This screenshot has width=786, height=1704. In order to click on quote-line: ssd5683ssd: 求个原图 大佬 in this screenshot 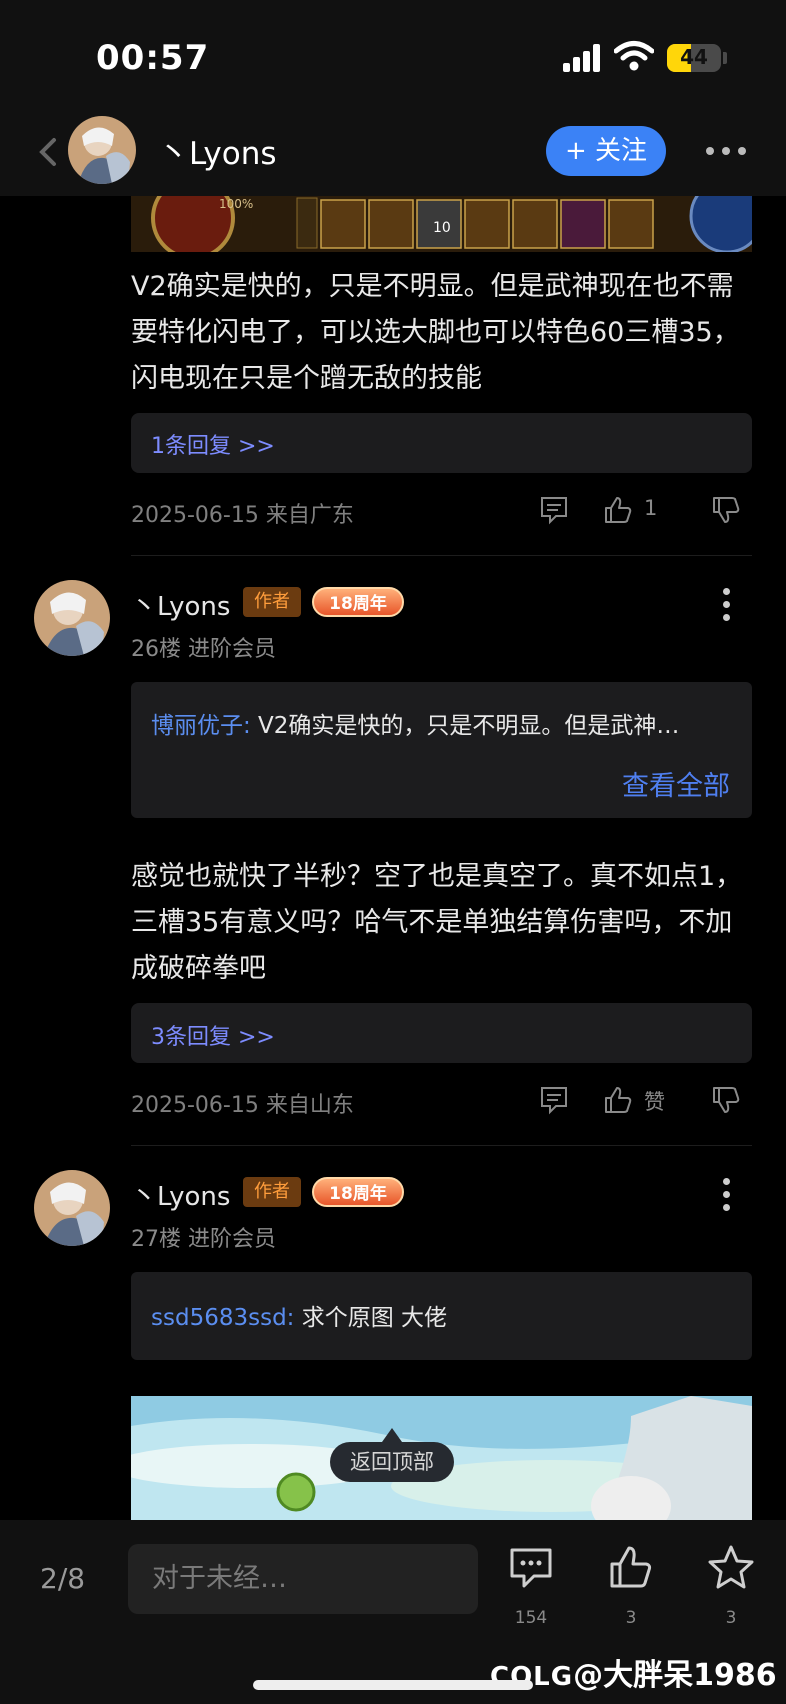, I will do `click(441, 1315)`.